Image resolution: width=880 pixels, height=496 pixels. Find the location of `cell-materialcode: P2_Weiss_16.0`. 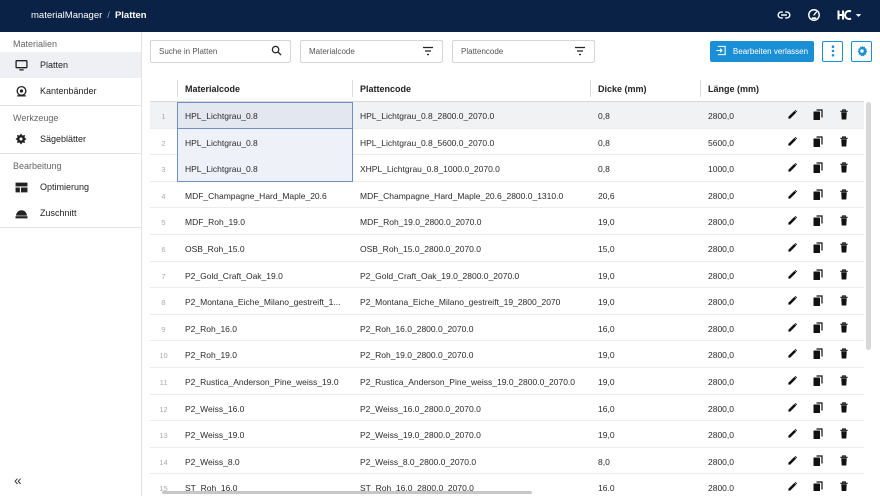

cell-materialcode: P2_Weiss_16.0 is located at coordinates (267, 409).